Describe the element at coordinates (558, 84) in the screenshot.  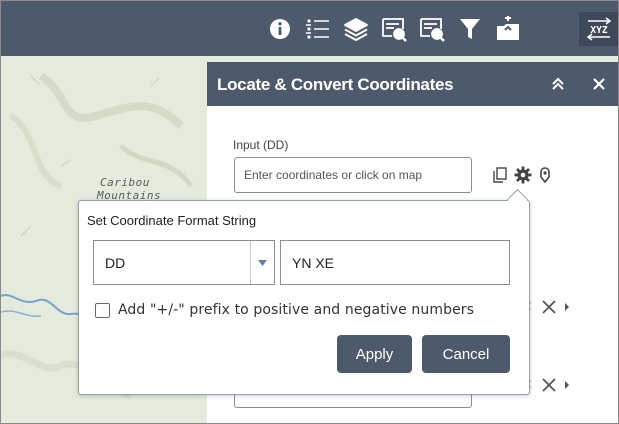
I see `collapse-icon` at that location.